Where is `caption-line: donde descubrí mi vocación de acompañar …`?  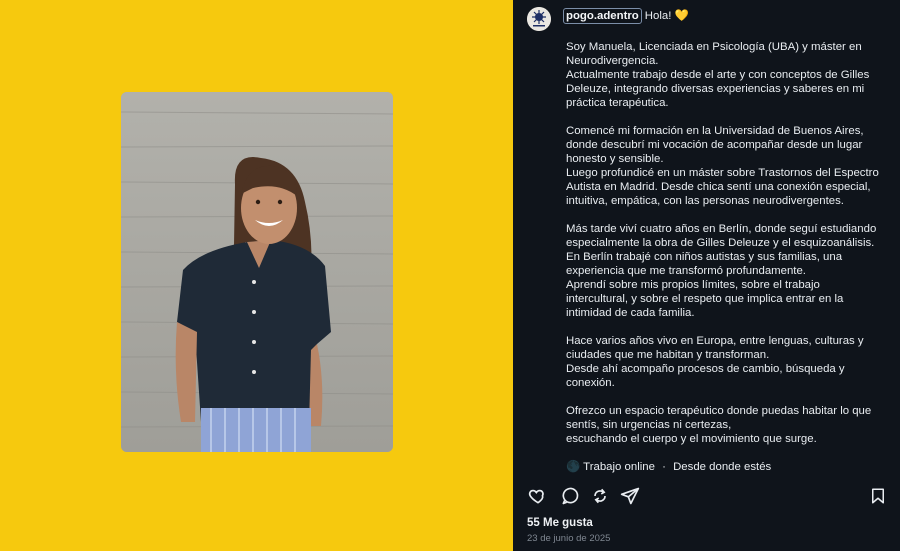 caption-line: donde descubrí mi vocación de acompañar … is located at coordinates (714, 145).